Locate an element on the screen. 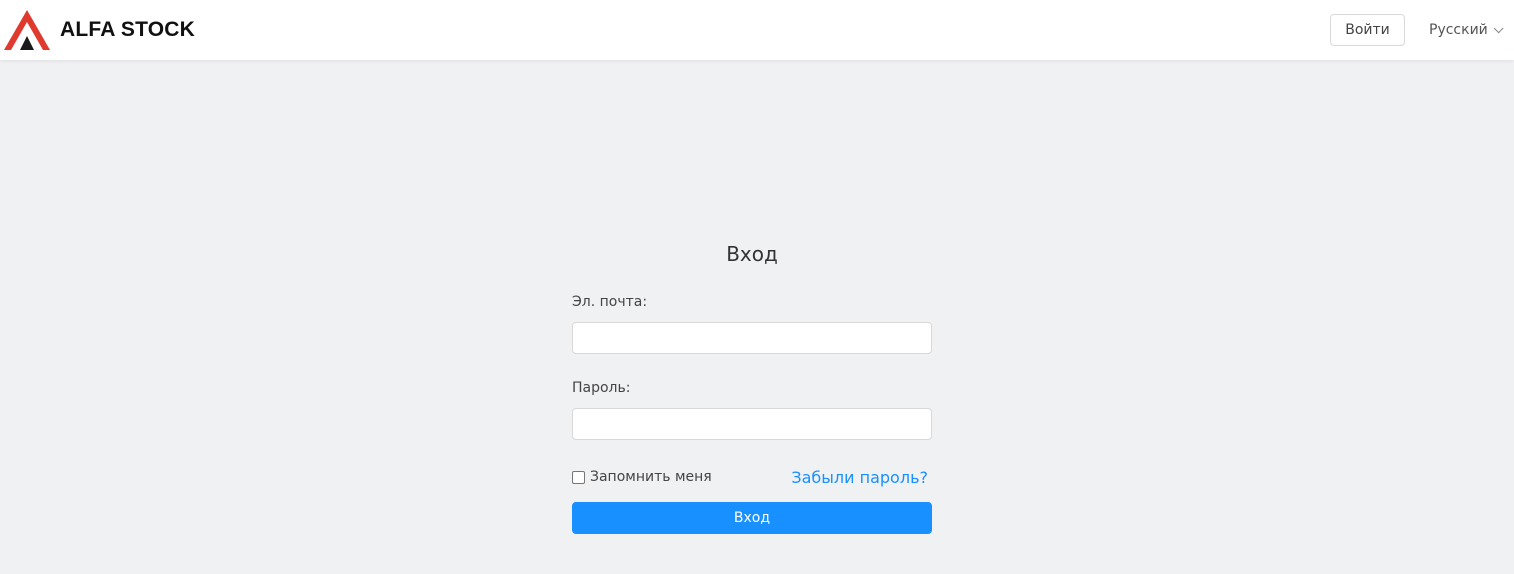 This screenshot has width=1514, height=574. remember-me-option: Запомнить меня is located at coordinates (642, 477).